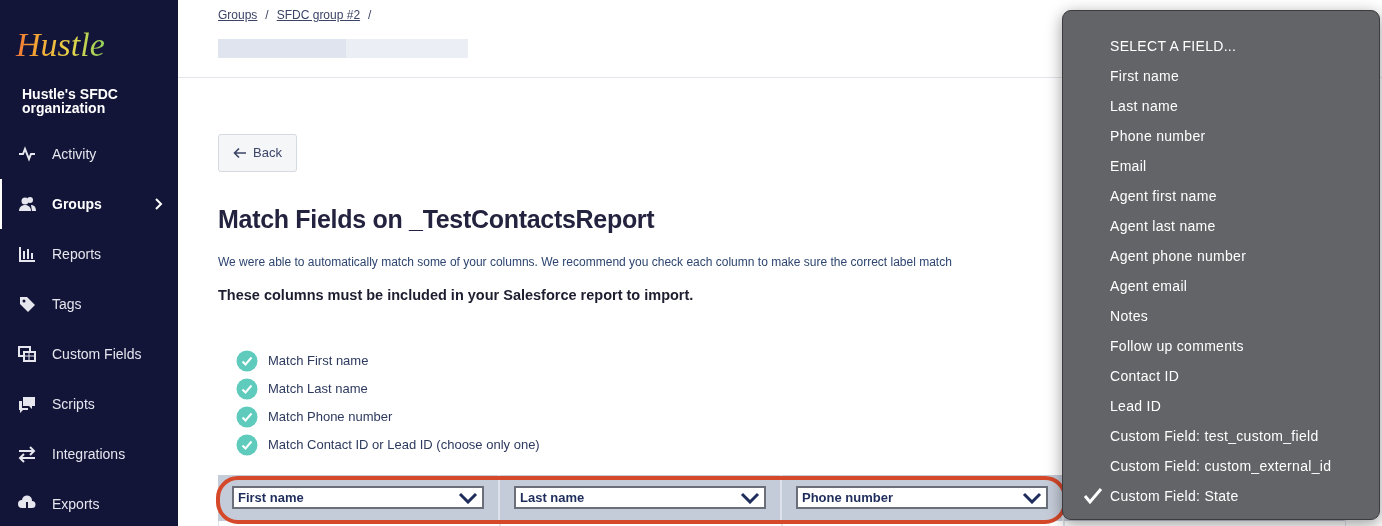 The image size is (1382, 526). Describe the element at coordinates (318, 15) in the screenshot. I see `breadcrumb-link: SFDC group #2` at that location.